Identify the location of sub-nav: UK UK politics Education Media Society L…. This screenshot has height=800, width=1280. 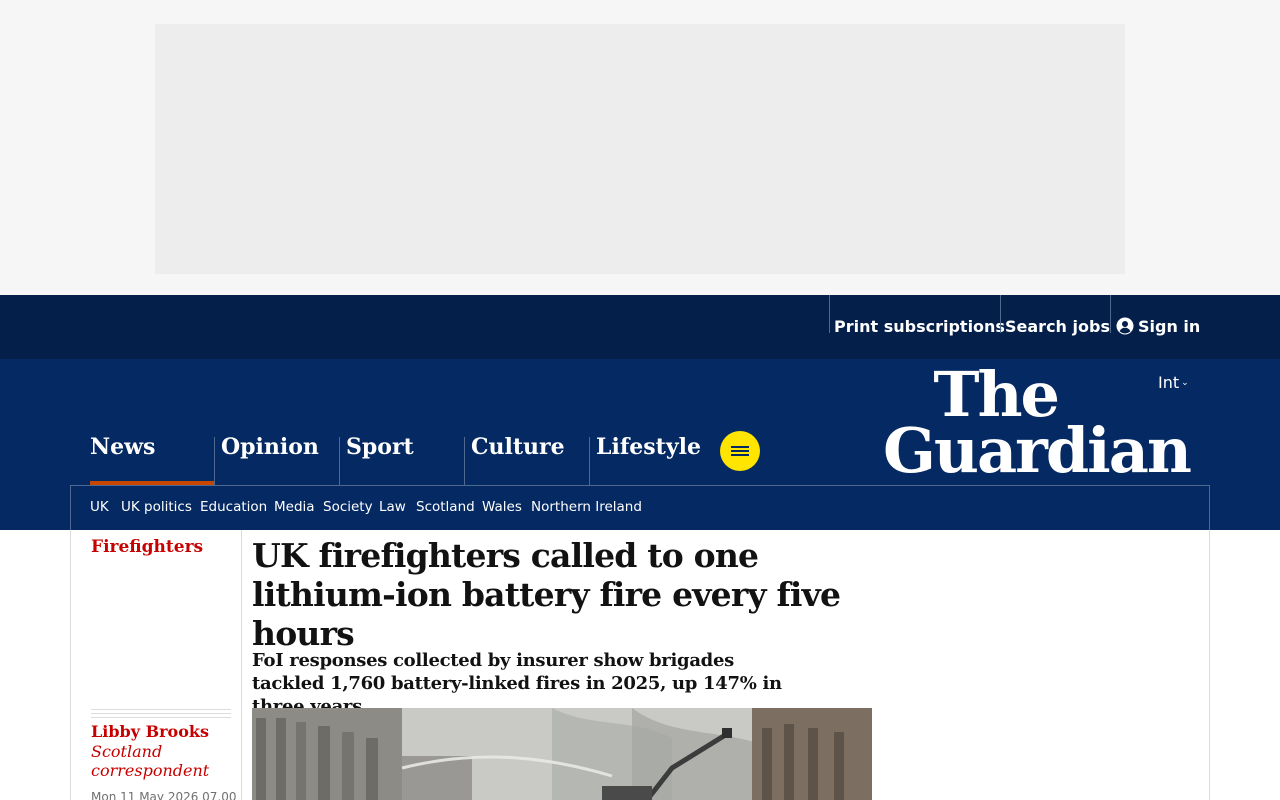
(640, 507).